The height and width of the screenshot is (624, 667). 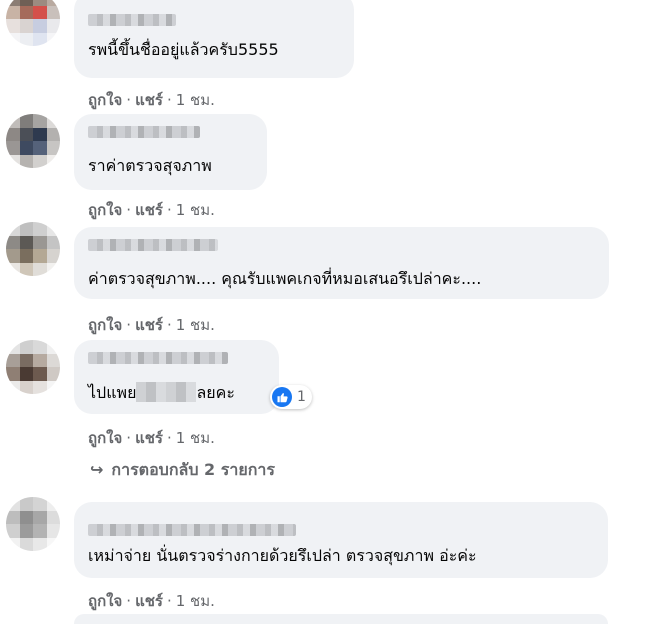 What do you see at coordinates (341, 619) in the screenshot?
I see `next-comment-bubble-edge` at bounding box center [341, 619].